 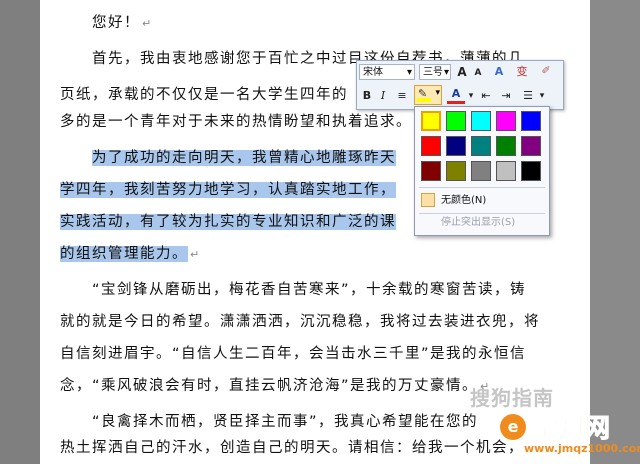 I want to click on bold-button: B, so click(x=367, y=96).